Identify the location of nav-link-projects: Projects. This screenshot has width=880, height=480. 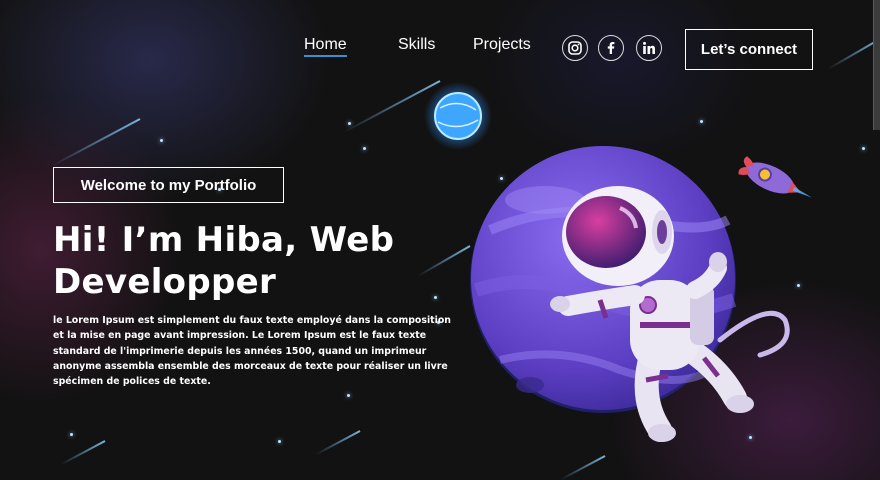
(502, 45).